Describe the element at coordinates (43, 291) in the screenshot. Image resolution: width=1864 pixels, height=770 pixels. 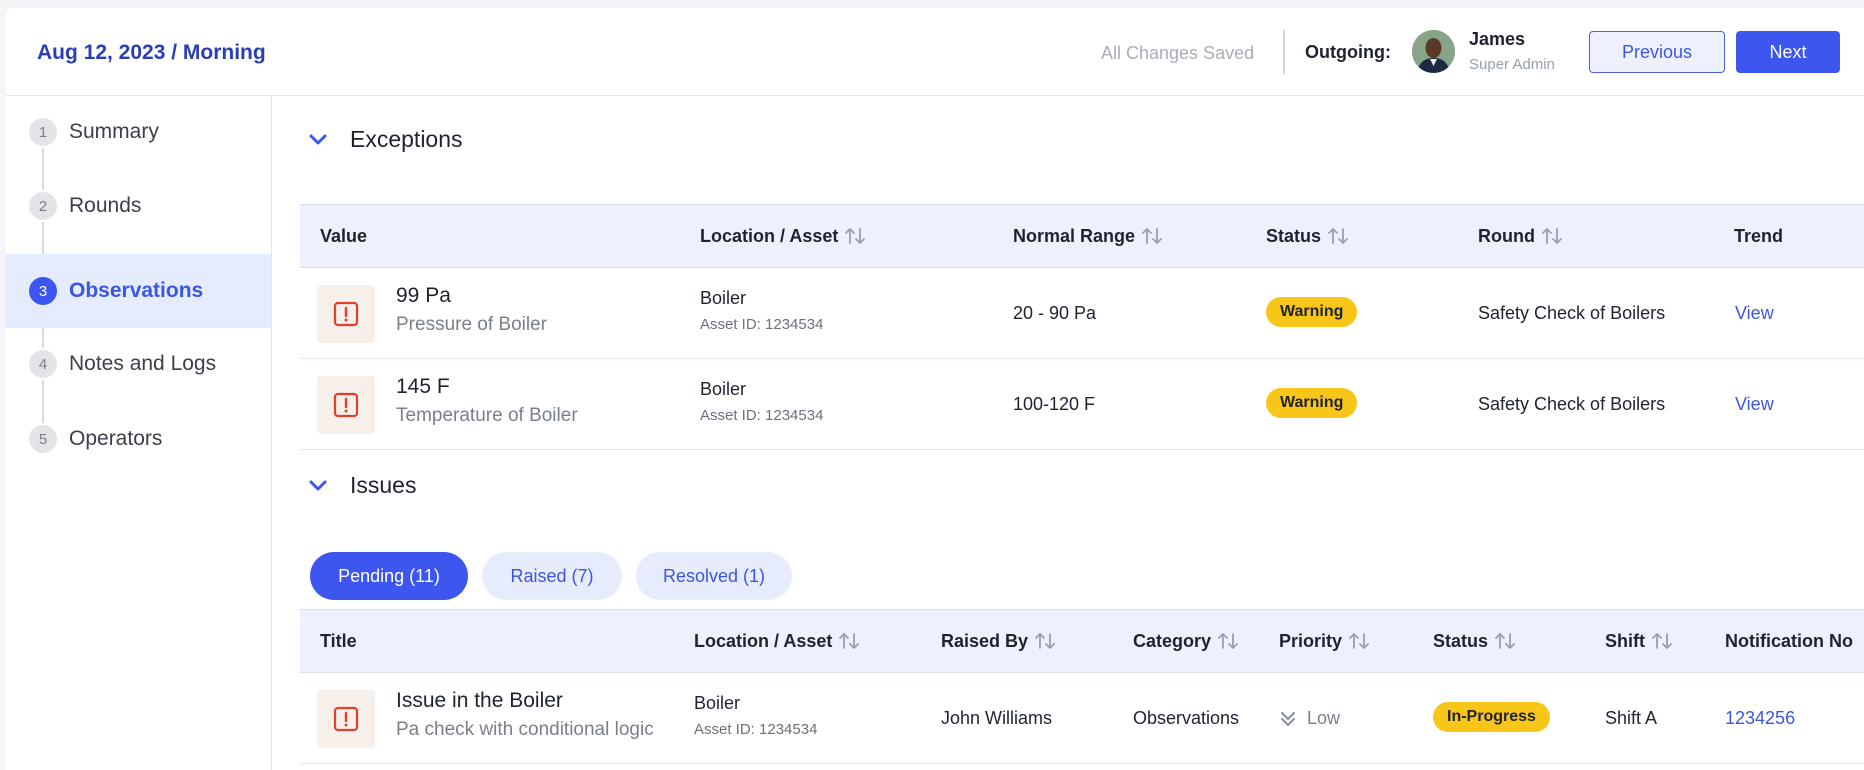
I see `step-number: 3` at that location.